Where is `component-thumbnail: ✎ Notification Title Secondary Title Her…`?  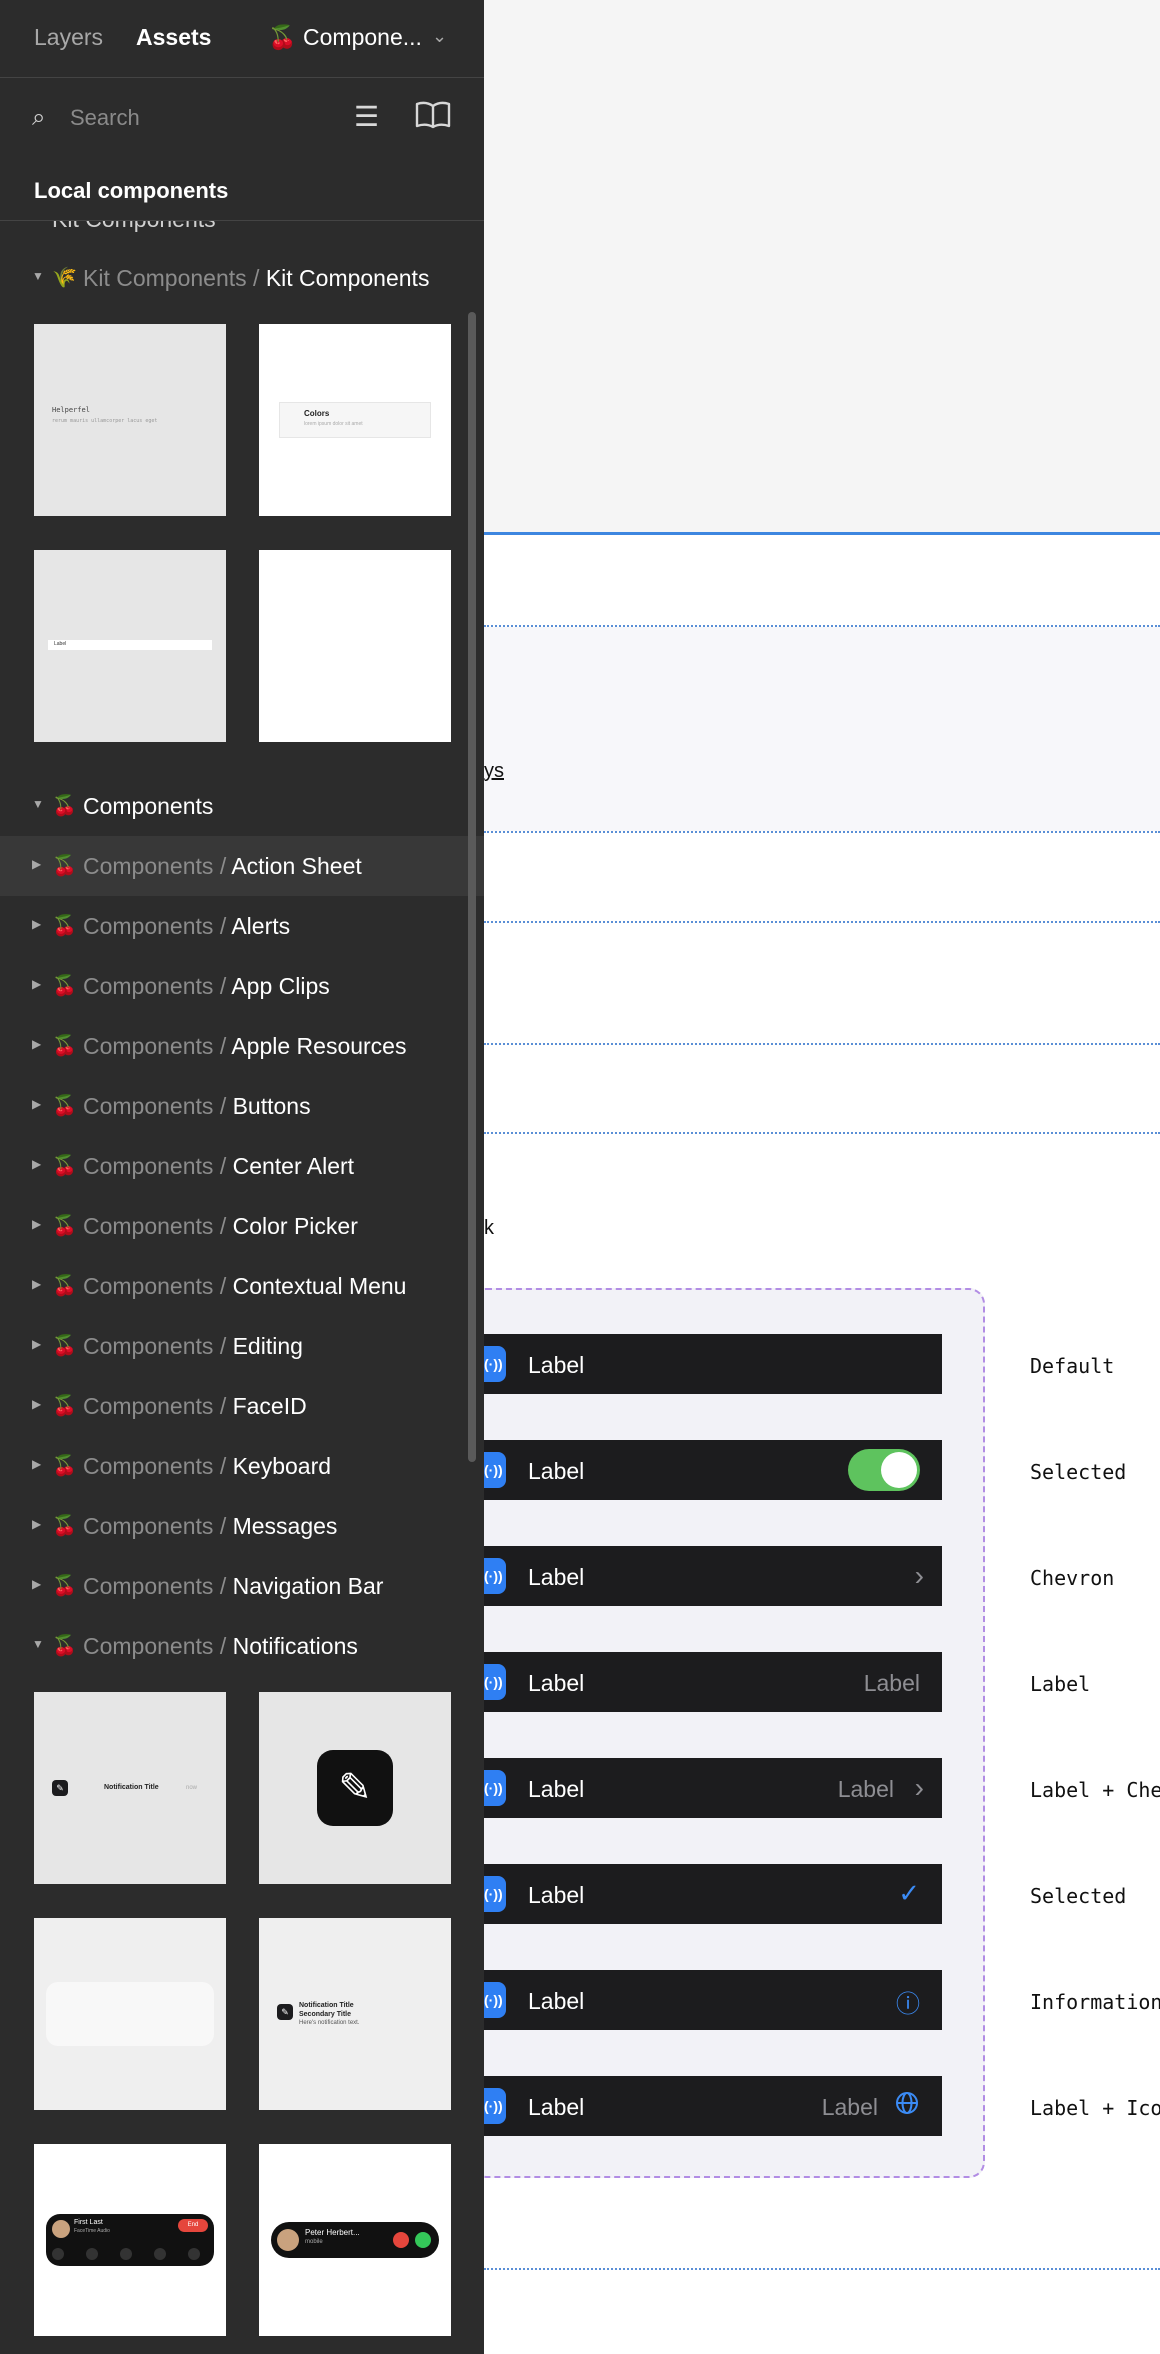 component-thumbnail: ✎ Notification Title Secondary Title Her… is located at coordinates (355, 2014).